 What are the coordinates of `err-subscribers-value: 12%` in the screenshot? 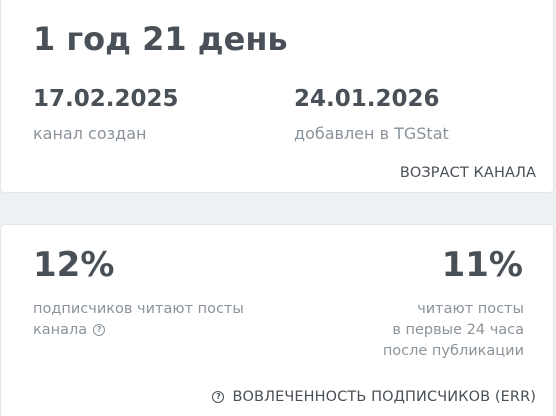 It's located at (74, 265).